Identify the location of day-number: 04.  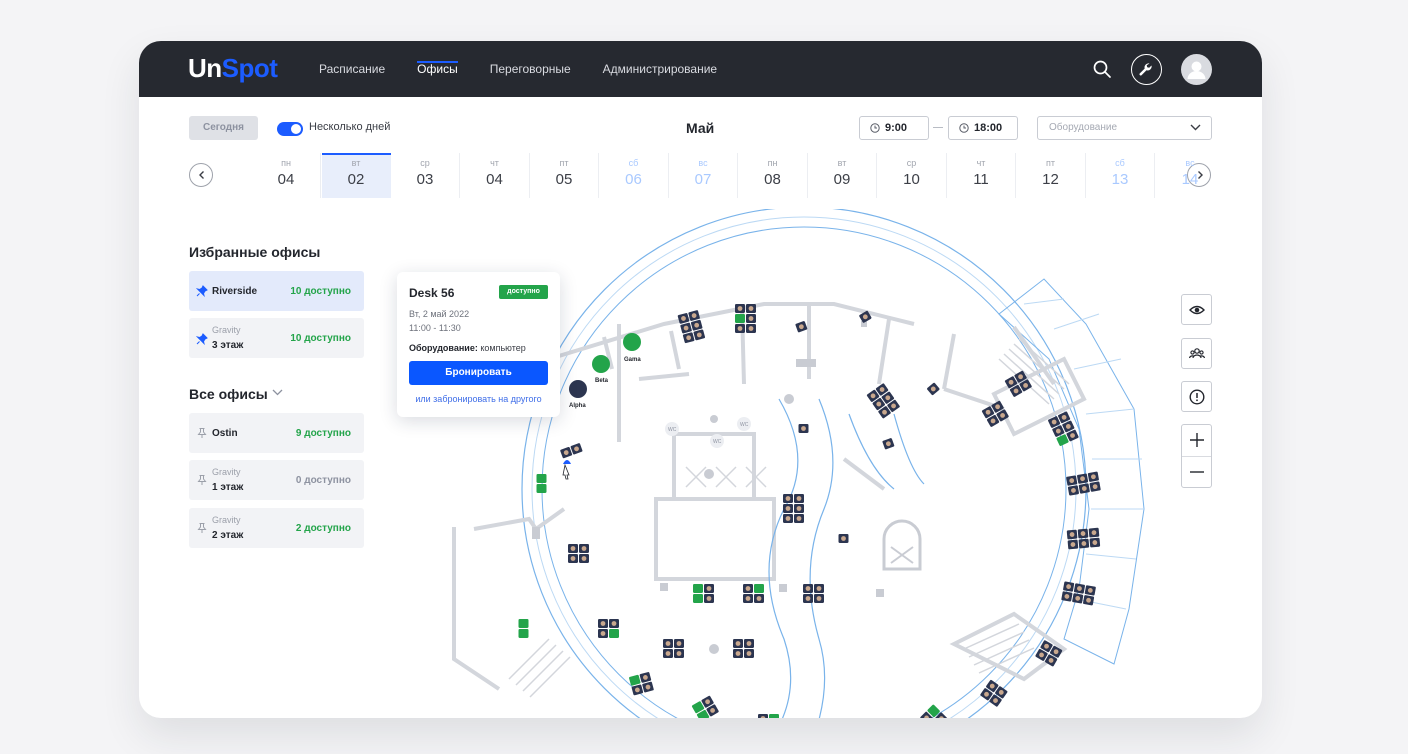
(286, 179).